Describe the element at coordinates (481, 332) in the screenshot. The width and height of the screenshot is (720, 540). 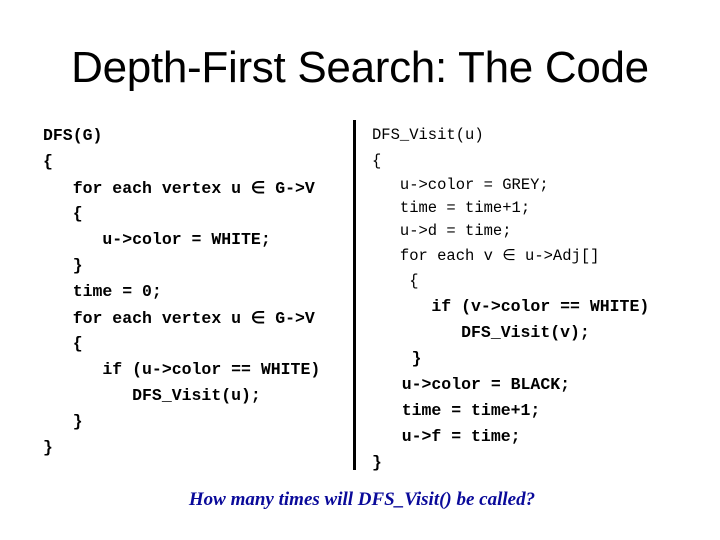
I see `code-line: DFS_Visit(v);` at that location.